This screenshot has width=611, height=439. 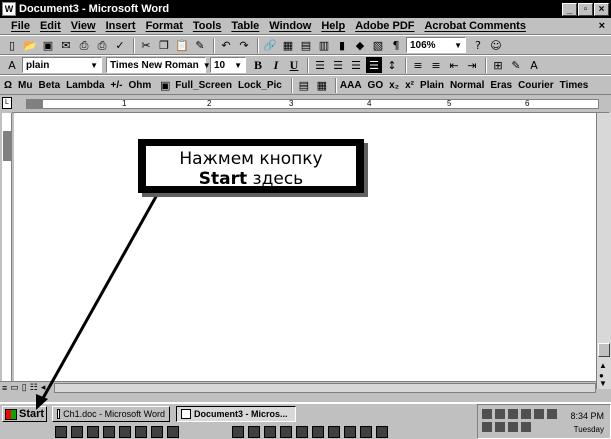 I want to click on office-assistant-icon: ☺, so click(x=496, y=45).